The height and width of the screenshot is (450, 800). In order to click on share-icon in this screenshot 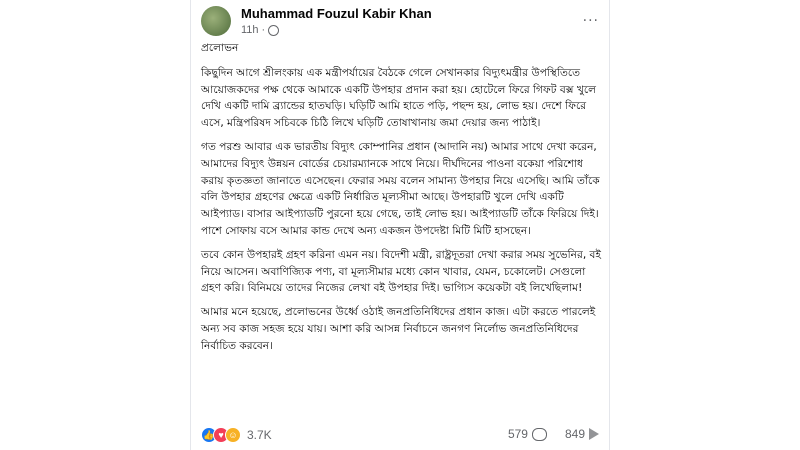, I will do `click(594, 434)`.